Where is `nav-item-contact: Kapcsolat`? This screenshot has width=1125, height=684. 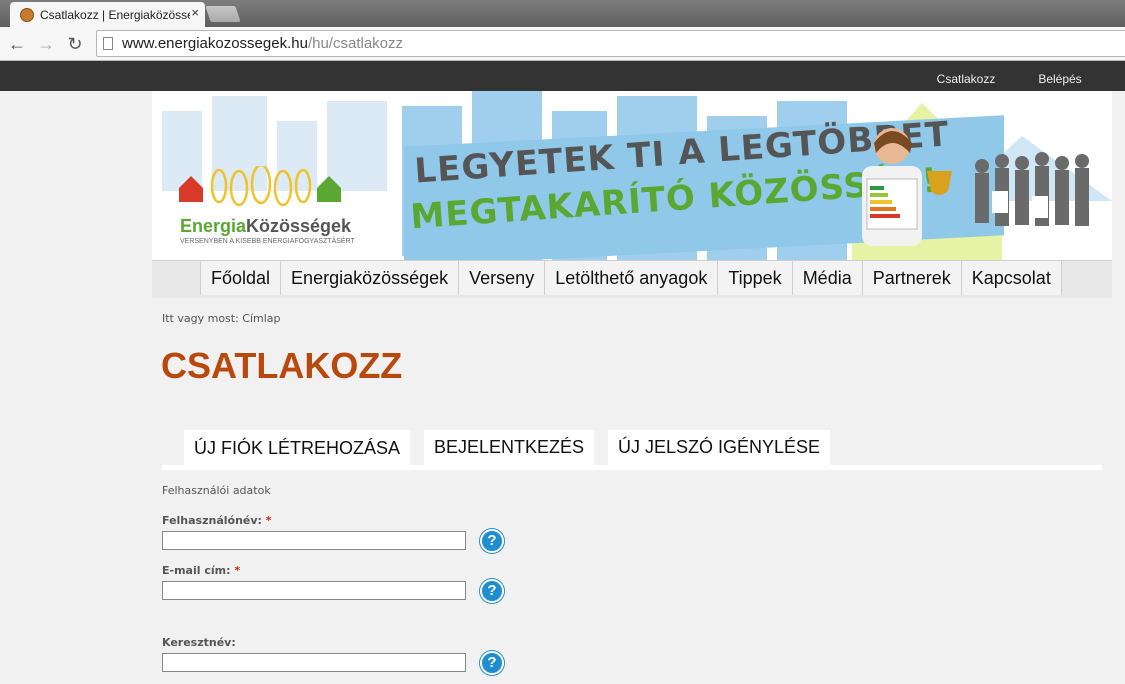
nav-item-contact: Kapcsolat is located at coordinates (1011, 278).